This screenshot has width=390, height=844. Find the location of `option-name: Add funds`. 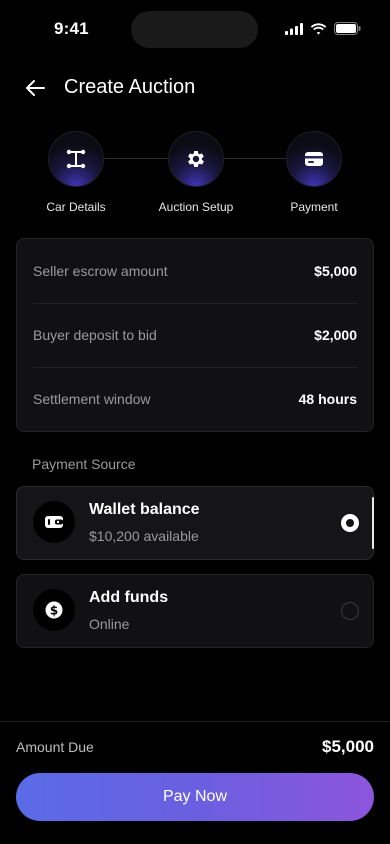

option-name: Add funds is located at coordinates (129, 597).